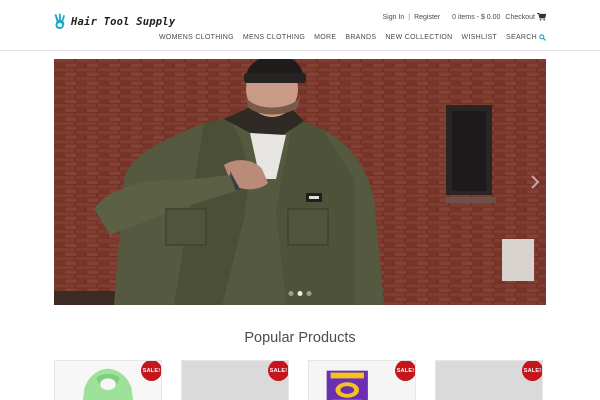  Describe the element at coordinates (274, 37) in the screenshot. I see `nav-mens-clothing: MENS CLOTHING` at that location.